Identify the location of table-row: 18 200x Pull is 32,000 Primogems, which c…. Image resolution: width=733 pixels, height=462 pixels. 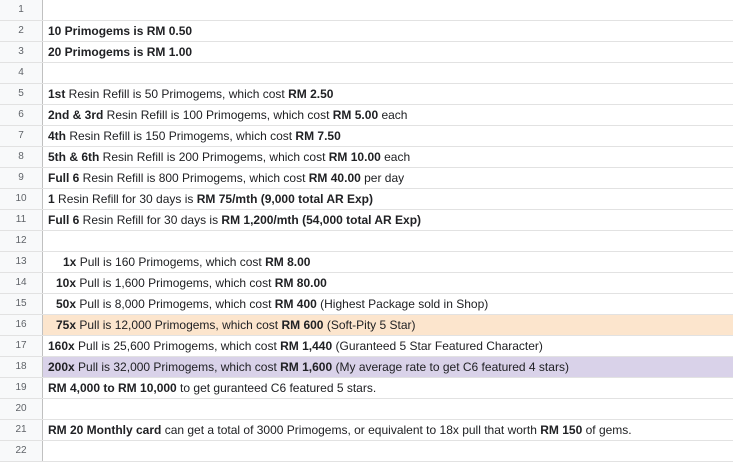
(366, 367).